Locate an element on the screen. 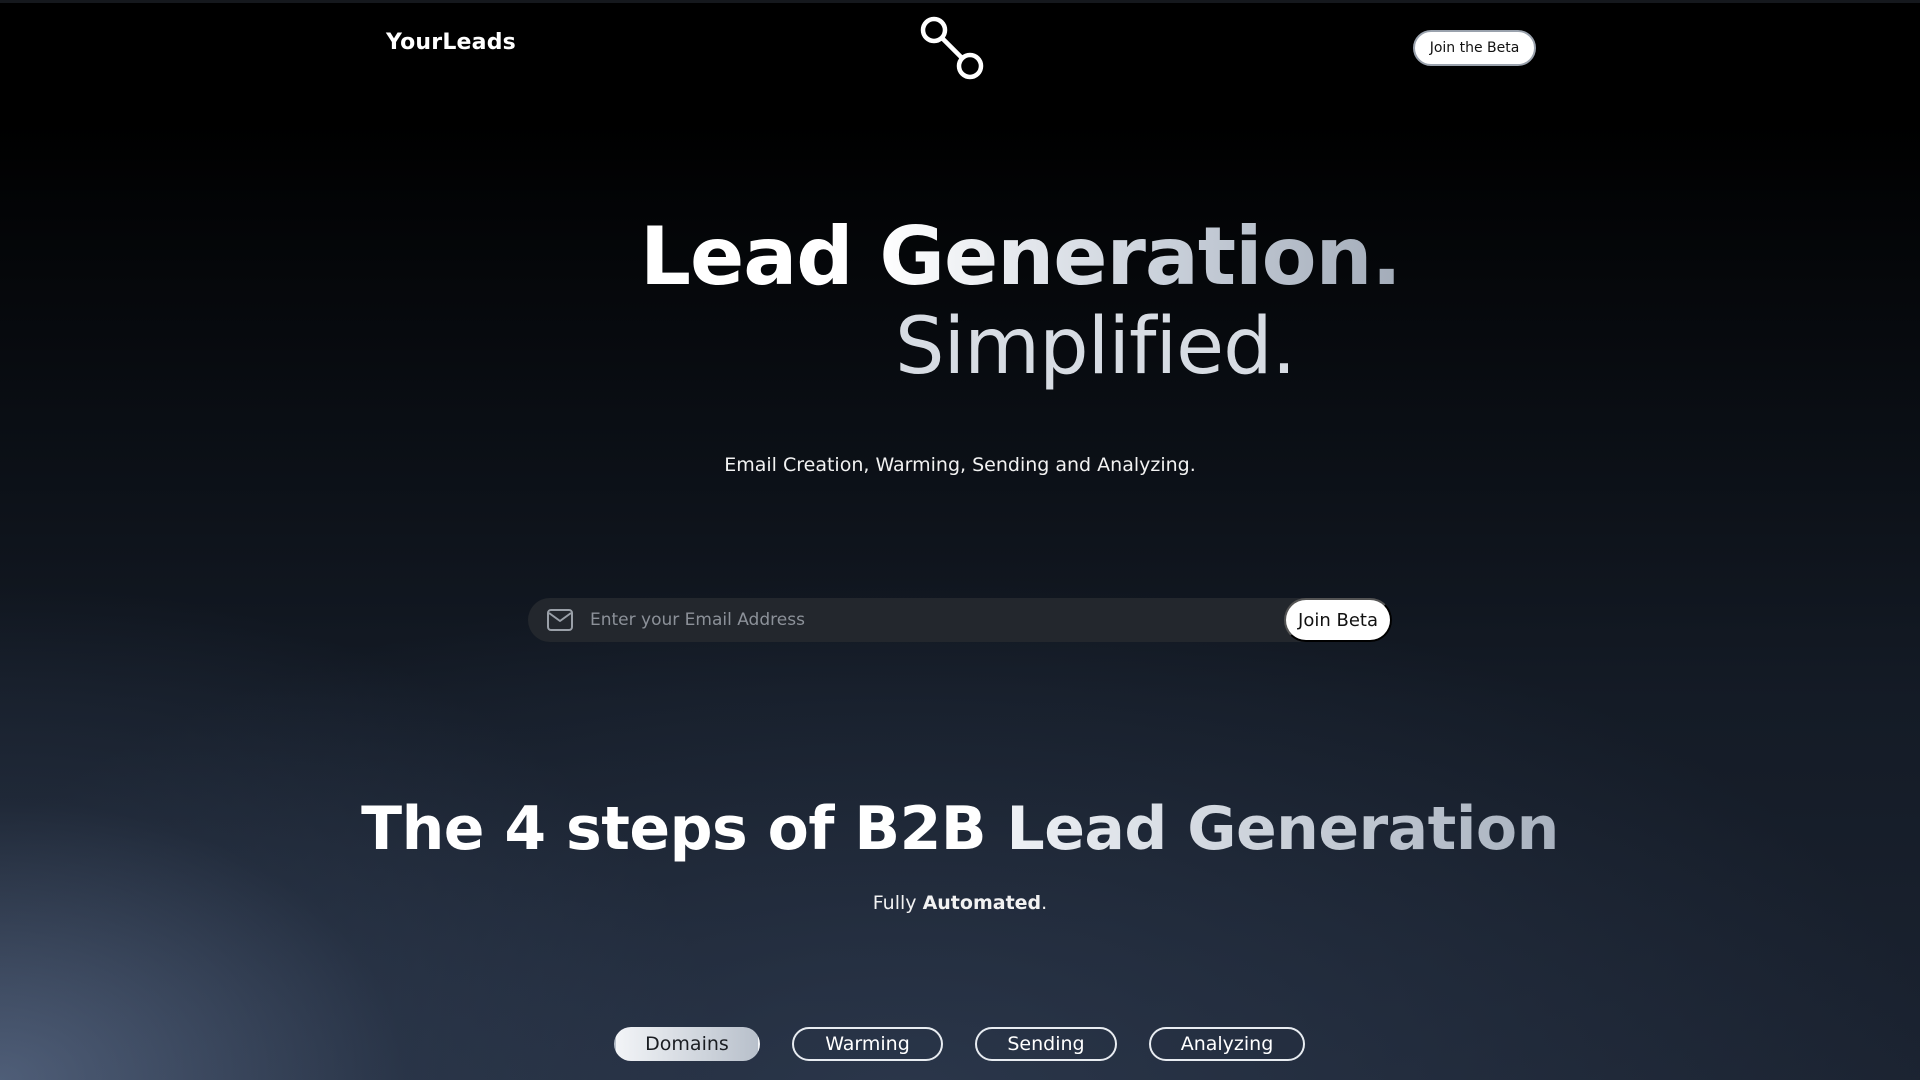 This screenshot has width=1920, height=1080. email-input is located at coordinates (940, 620).